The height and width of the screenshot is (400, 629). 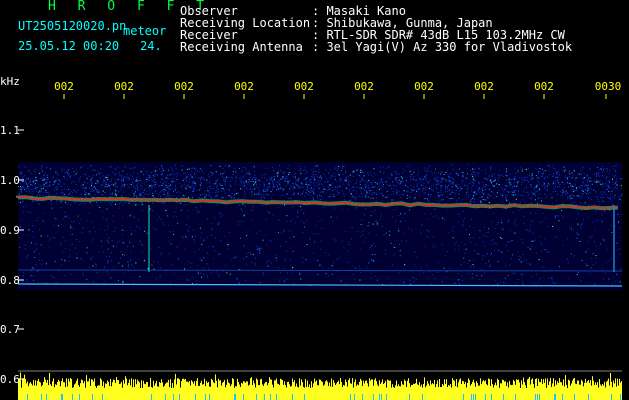 I want to click on info-label-antenna: Receiving Antenna, so click(x=241, y=47).